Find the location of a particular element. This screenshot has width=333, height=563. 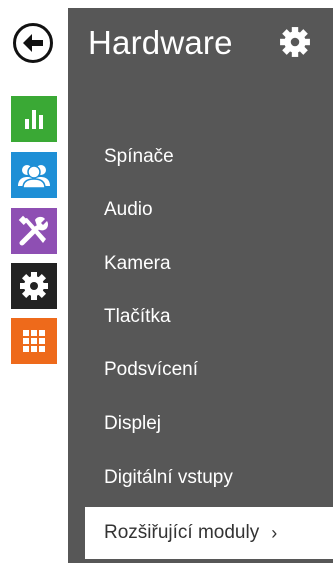

menu-item-audio: Audio is located at coordinates (200, 210).